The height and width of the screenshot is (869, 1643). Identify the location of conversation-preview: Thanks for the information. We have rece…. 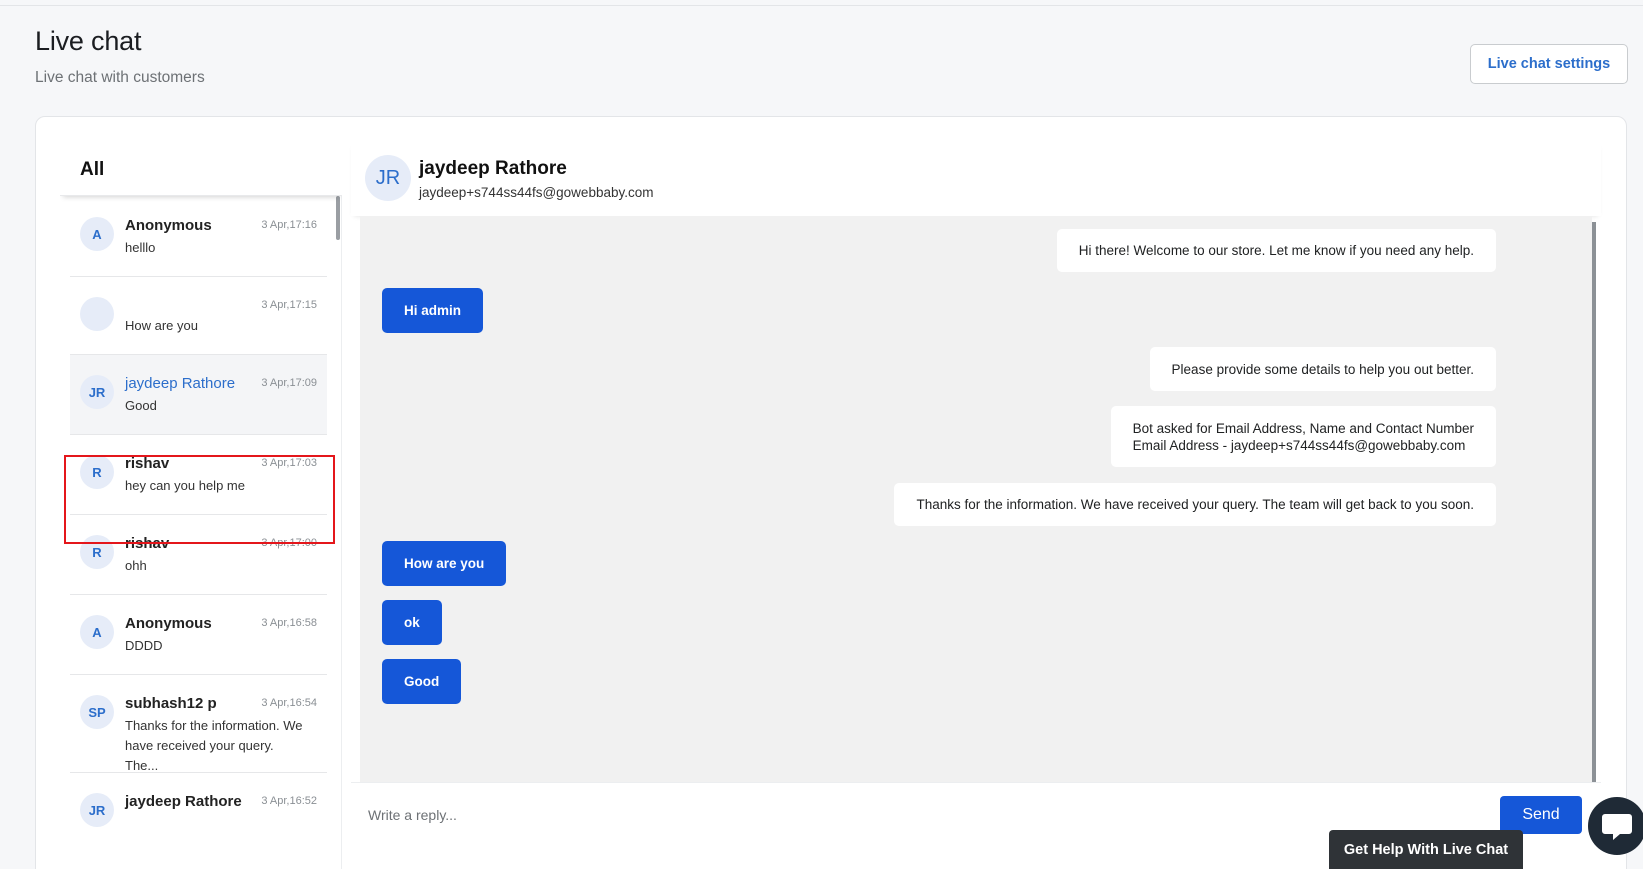
(214, 745).